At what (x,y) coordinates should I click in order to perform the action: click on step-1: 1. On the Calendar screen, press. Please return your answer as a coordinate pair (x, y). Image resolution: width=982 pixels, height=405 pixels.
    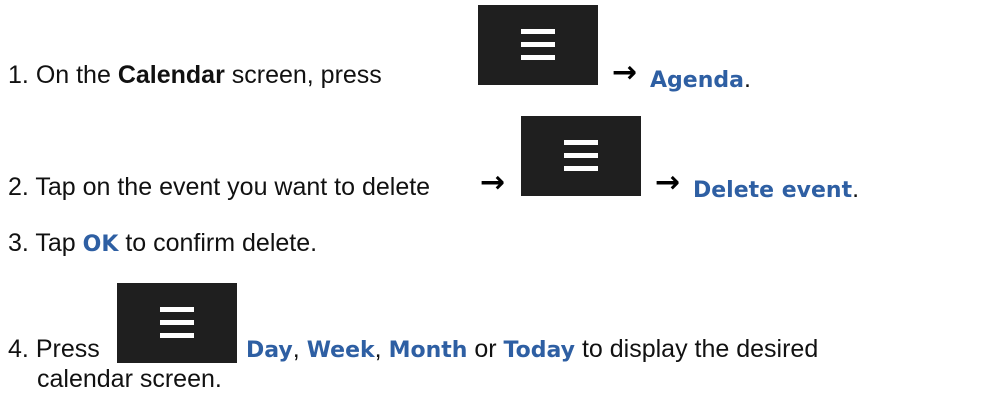
    Looking at the image, I should click on (195, 75).